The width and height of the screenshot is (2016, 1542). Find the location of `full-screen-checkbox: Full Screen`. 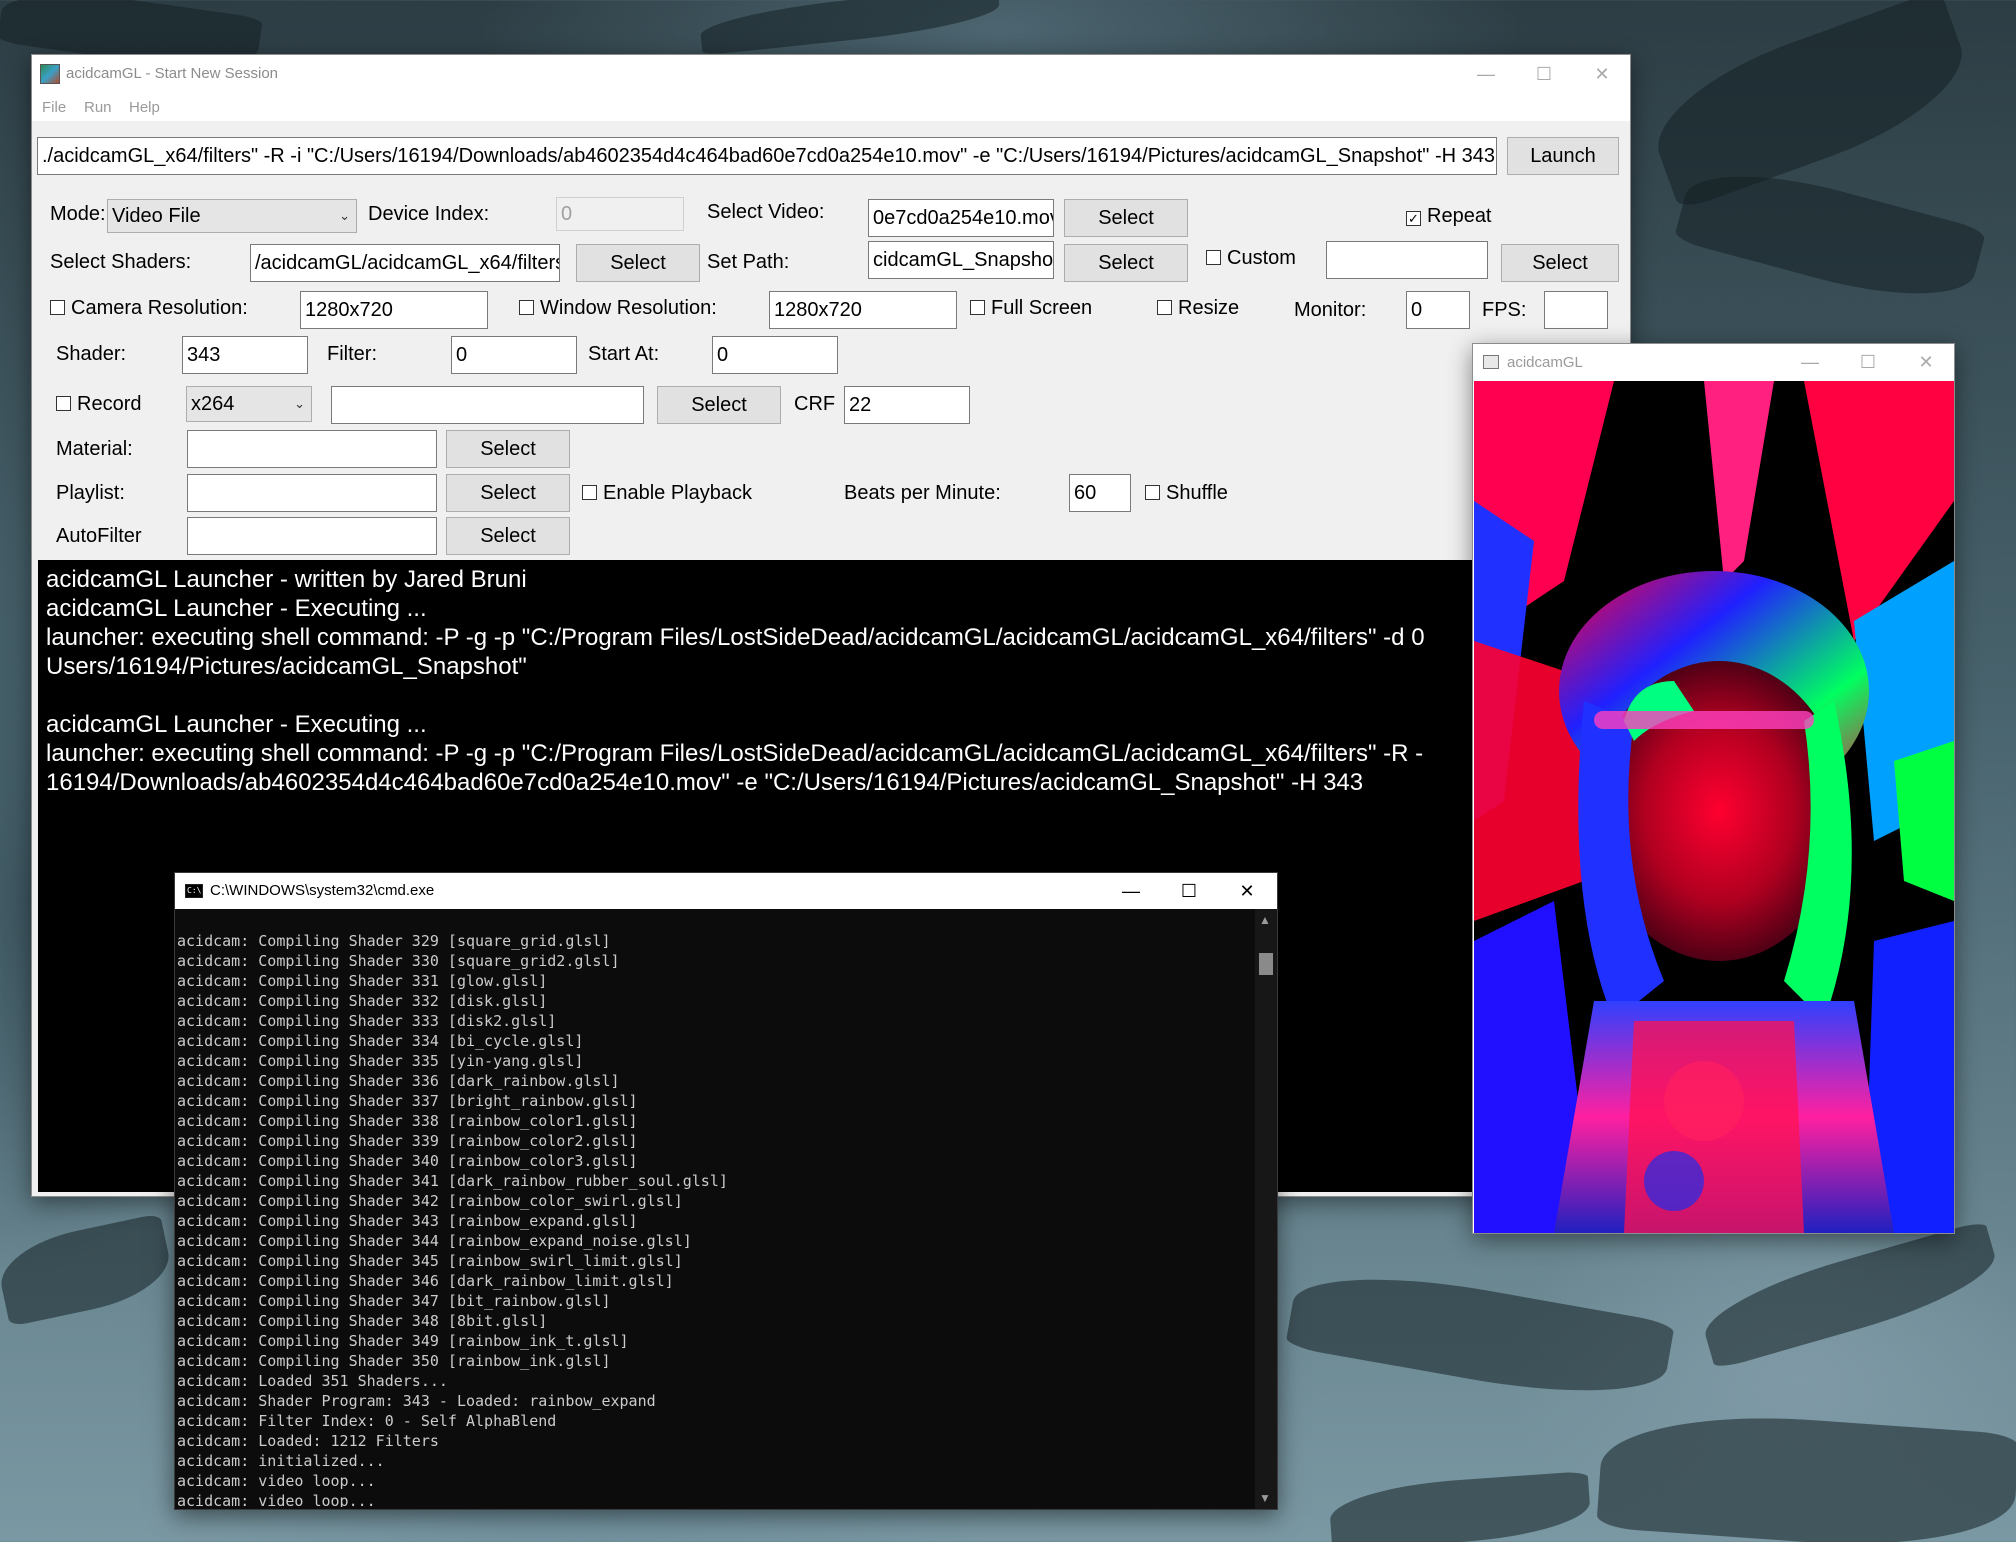

full-screen-checkbox: Full Screen is located at coordinates (1031, 308).